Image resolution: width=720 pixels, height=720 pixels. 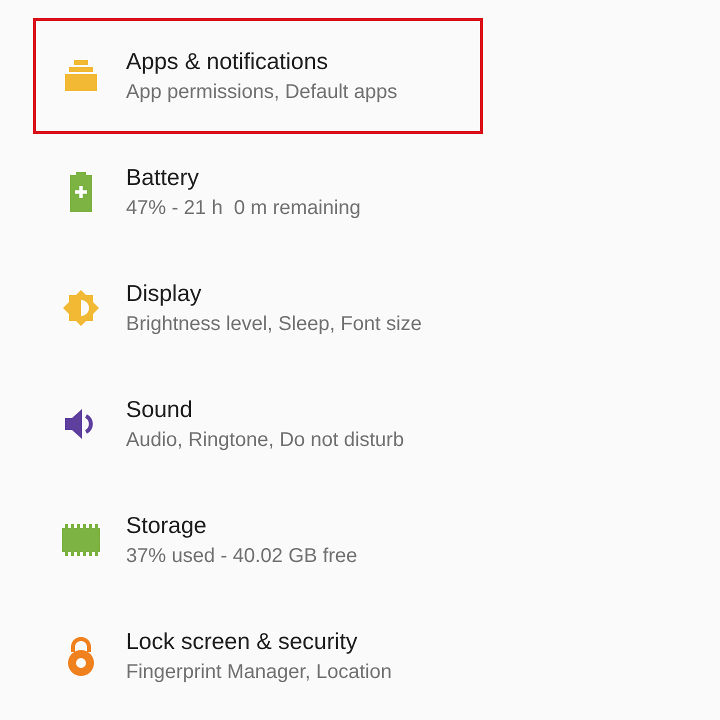 What do you see at coordinates (258, 192) in the screenshot?
I see `settings-item: Battery 47% - 21 h 0 m remaining` at bounding box center [258, 192].